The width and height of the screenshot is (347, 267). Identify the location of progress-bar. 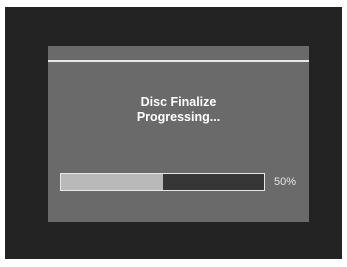
(162, 182).